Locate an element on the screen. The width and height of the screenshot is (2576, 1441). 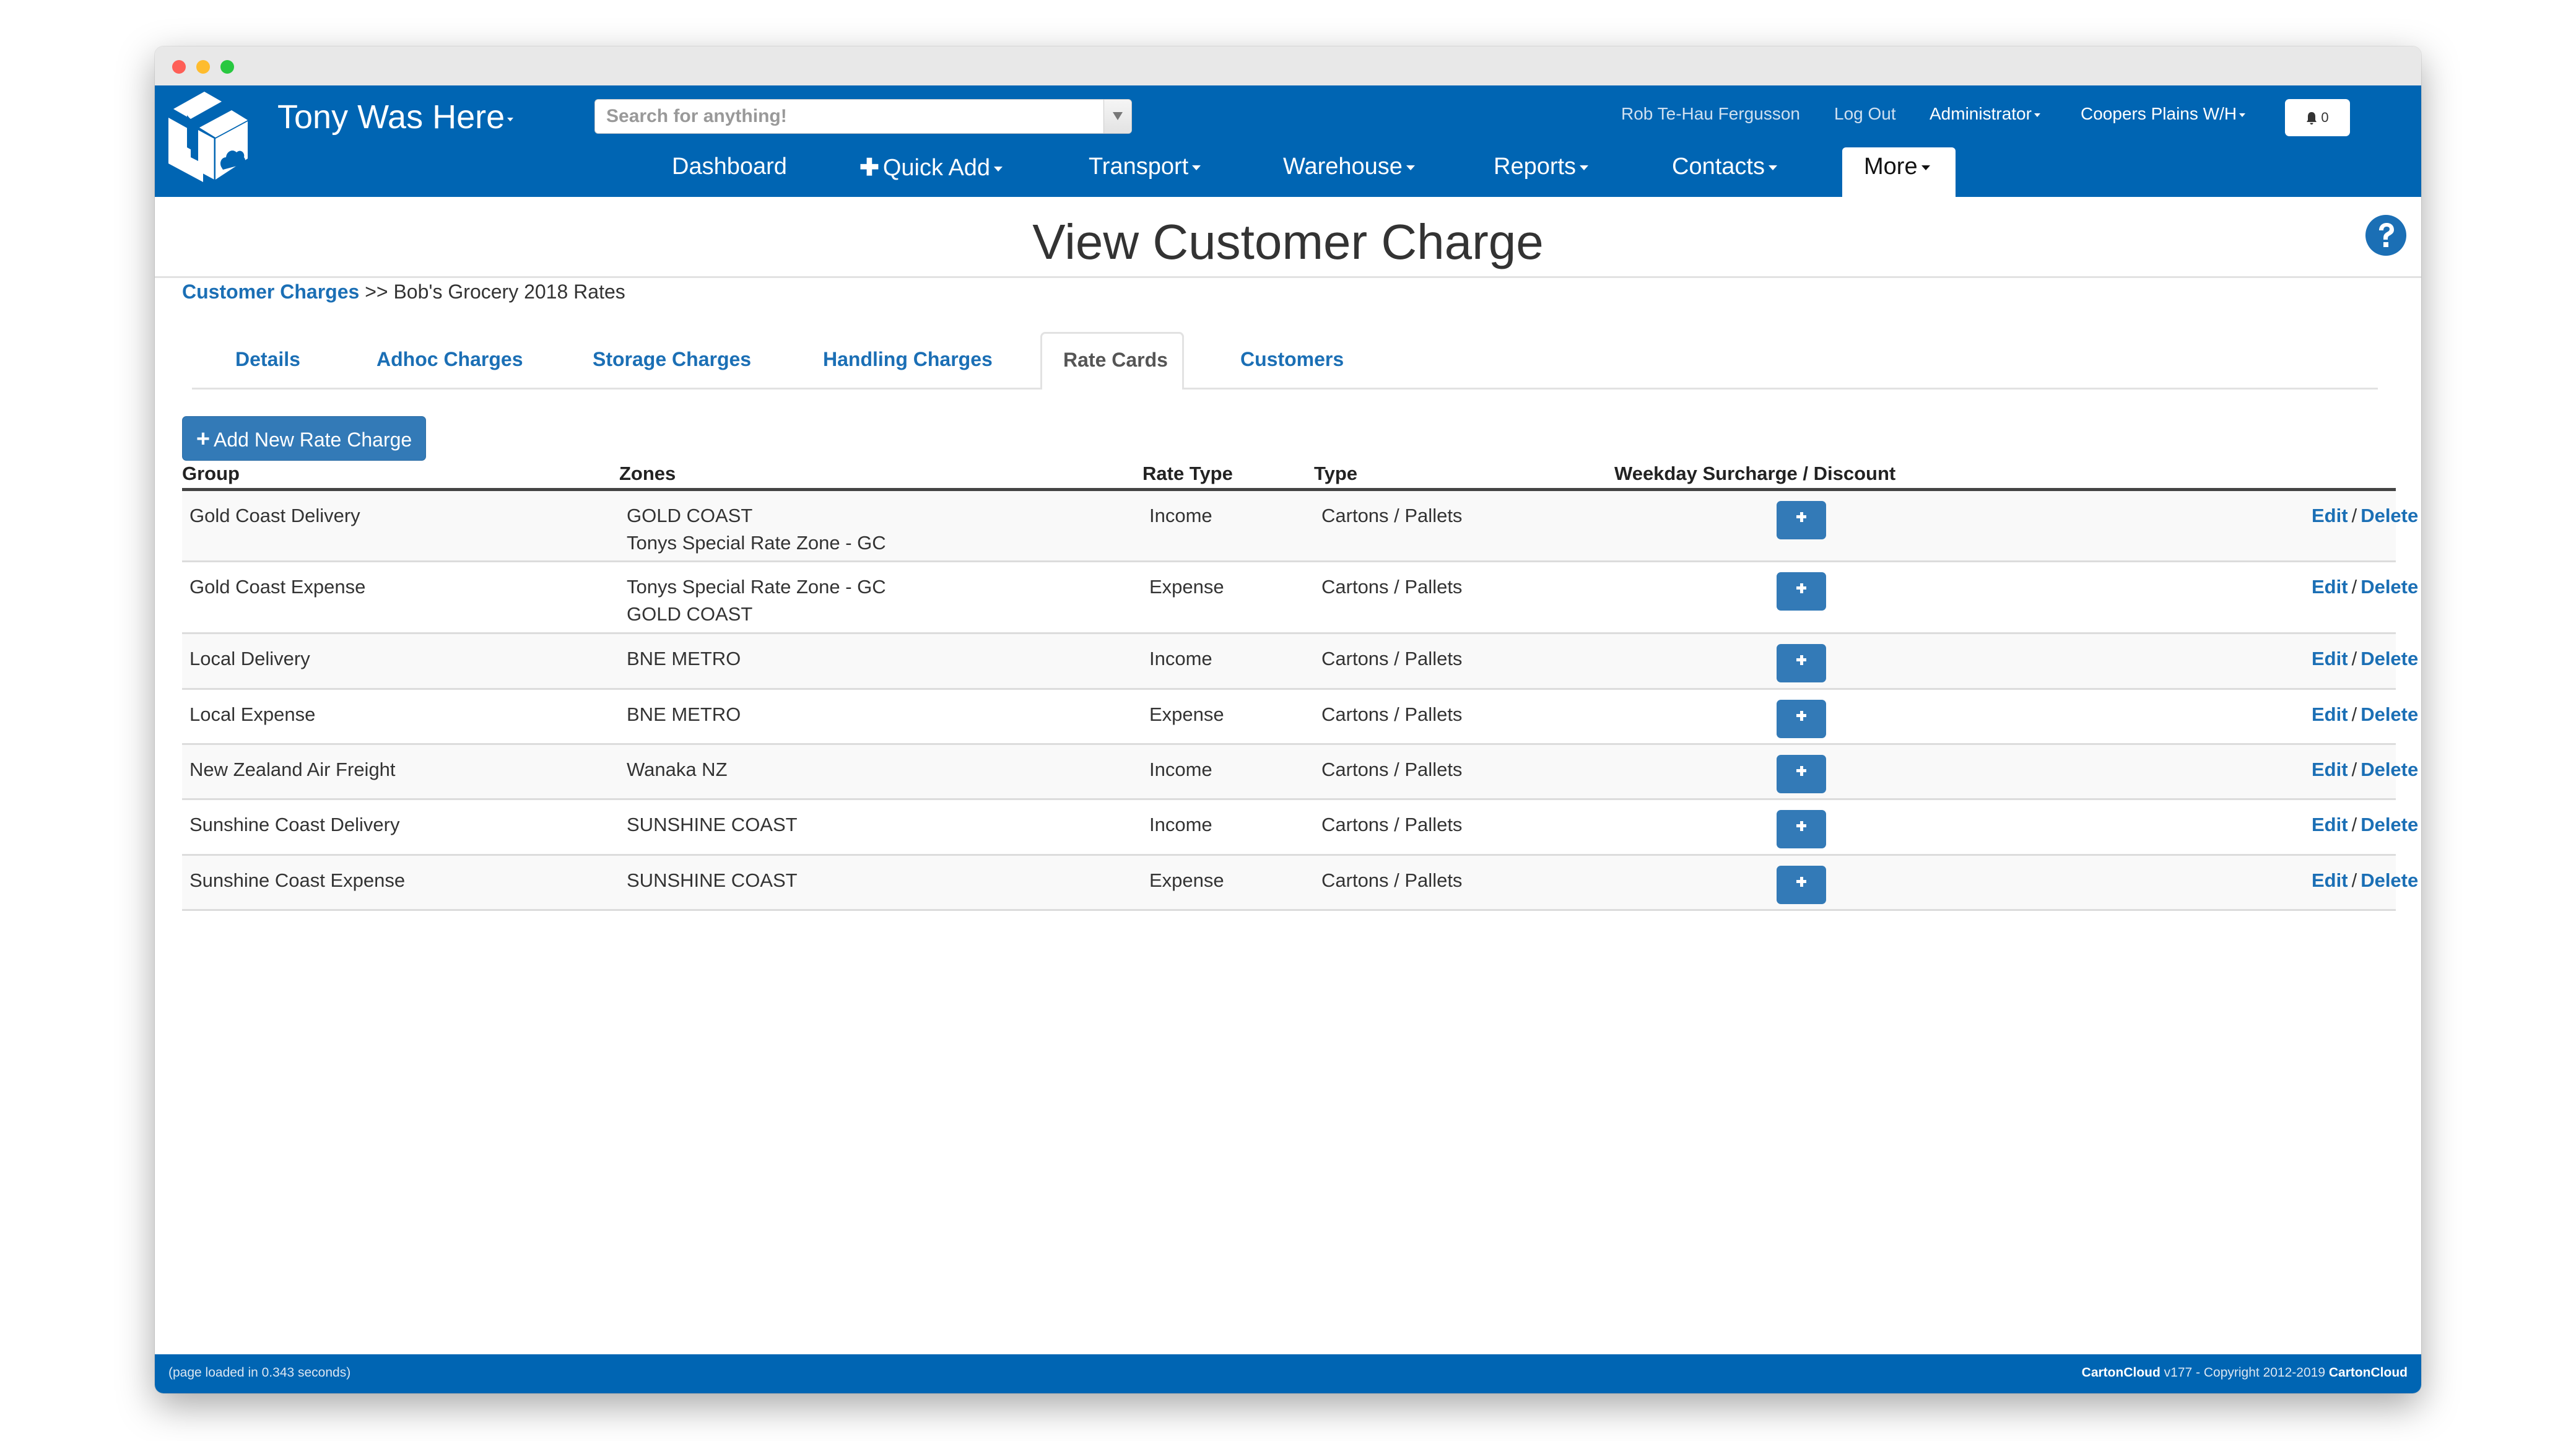
tab-storage-charges: Storage Charges is located at coordinates (672, 359).